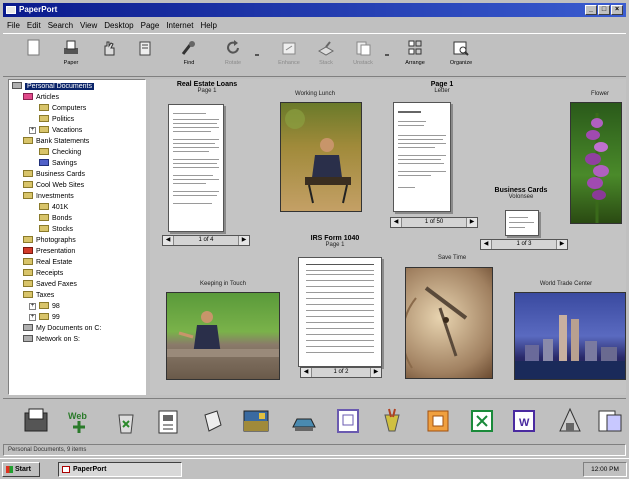  Describe the element at coordinates (521, 193) in the screenshot. I see `doc-business-cards: Business Cards Volonsee` at that location.